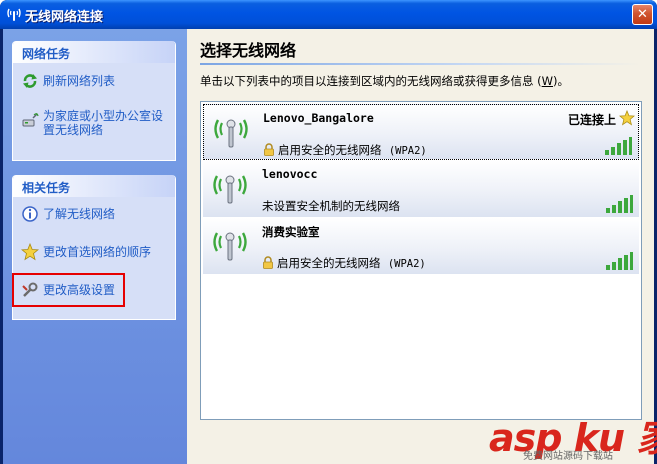 The image size is (657, 464). I want to click on page-title: 选择无线网络, so click(248, 50).